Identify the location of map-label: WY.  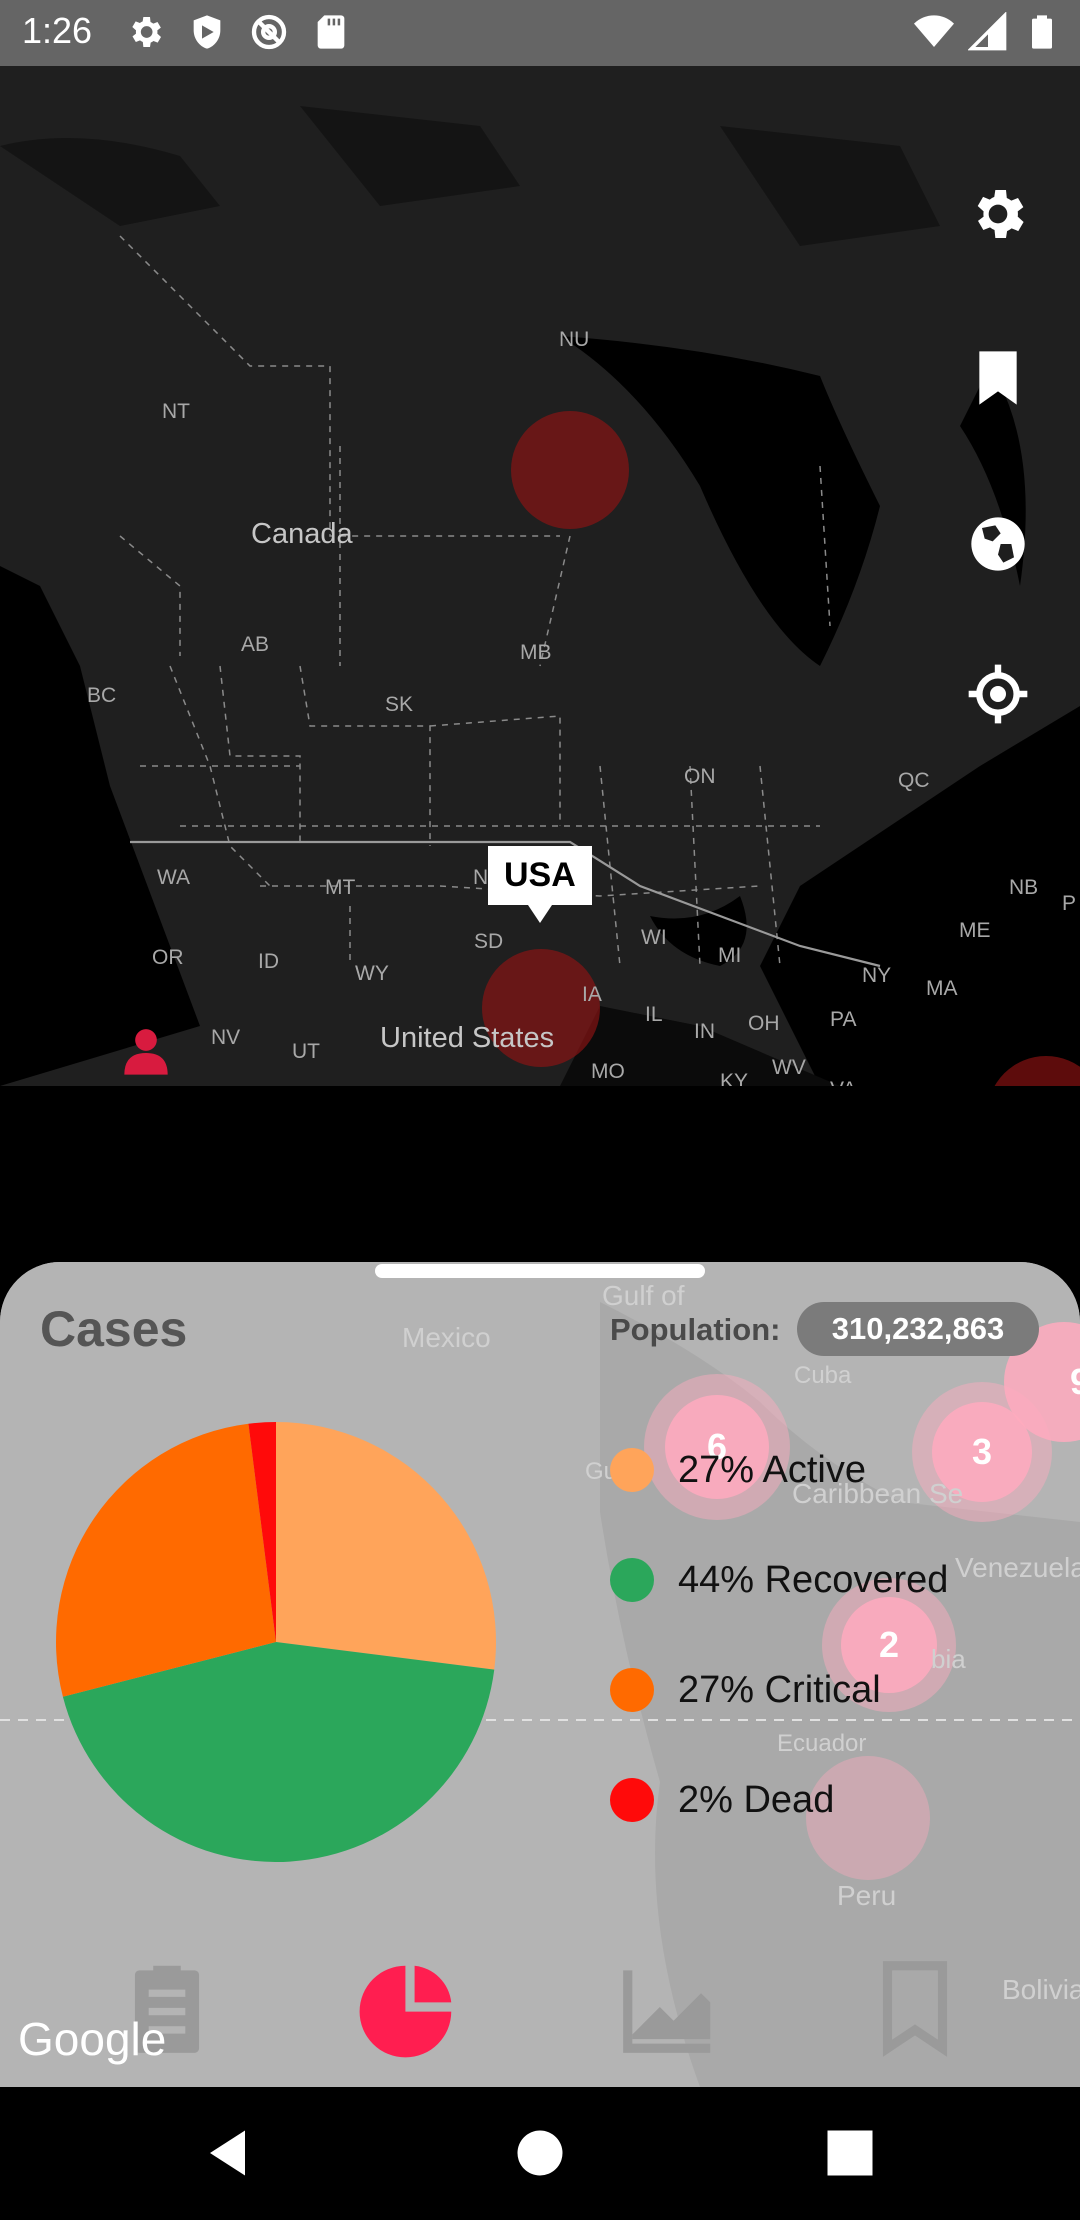
(372, 973).